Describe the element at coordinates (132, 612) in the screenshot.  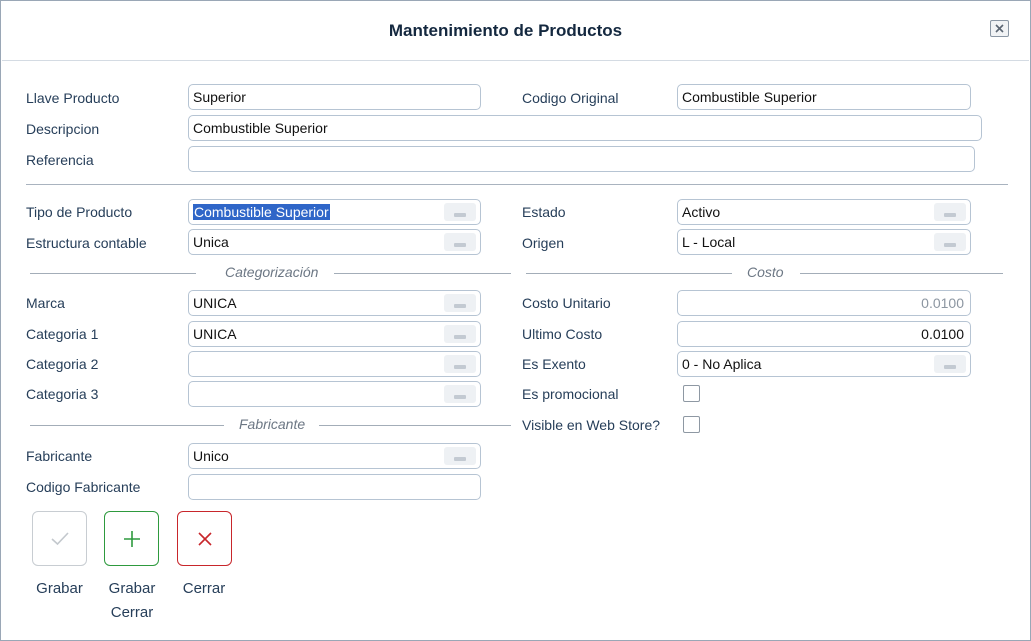
I see `grabar-cerrar-label-line2: Cerrar` at that location.